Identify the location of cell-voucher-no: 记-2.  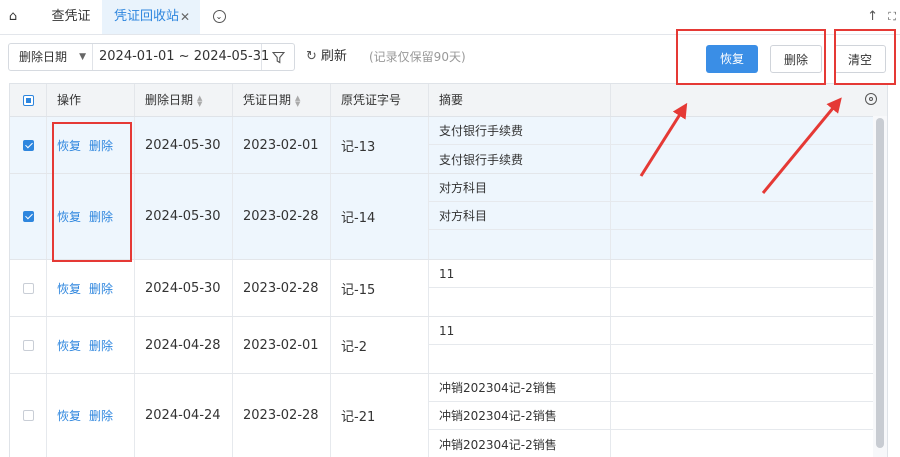
(380, 345).